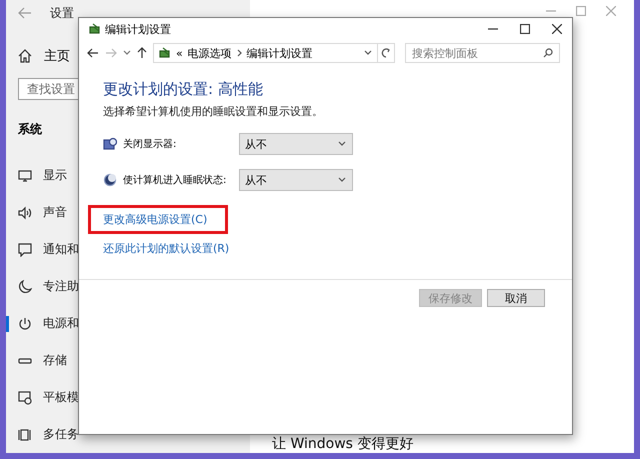 This screenshot has width=640, height=459. Describe the element at coordinates (174, 180) in the screenshot. I see `setting-label: 使计算机进入睡眠状态:` at that location.